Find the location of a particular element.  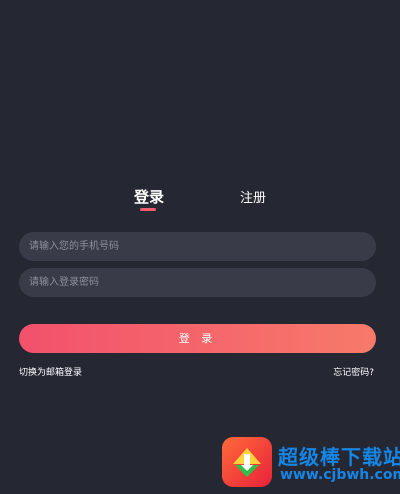

phone-input is located at coordinates (197, 246).